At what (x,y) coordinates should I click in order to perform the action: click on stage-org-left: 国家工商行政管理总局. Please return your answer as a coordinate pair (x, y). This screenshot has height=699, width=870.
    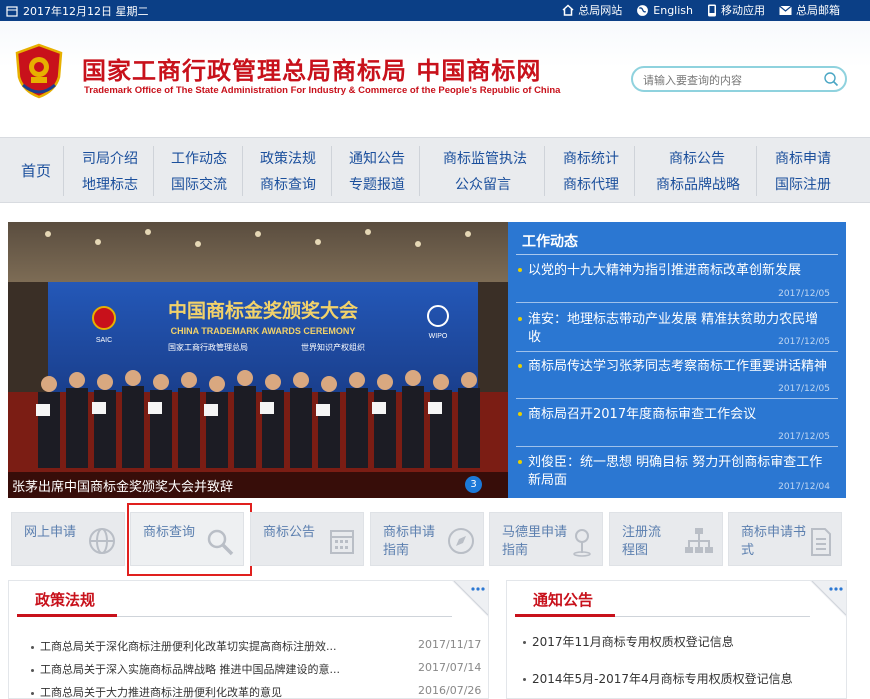
    Looking at the image, I should click on (208, 347).